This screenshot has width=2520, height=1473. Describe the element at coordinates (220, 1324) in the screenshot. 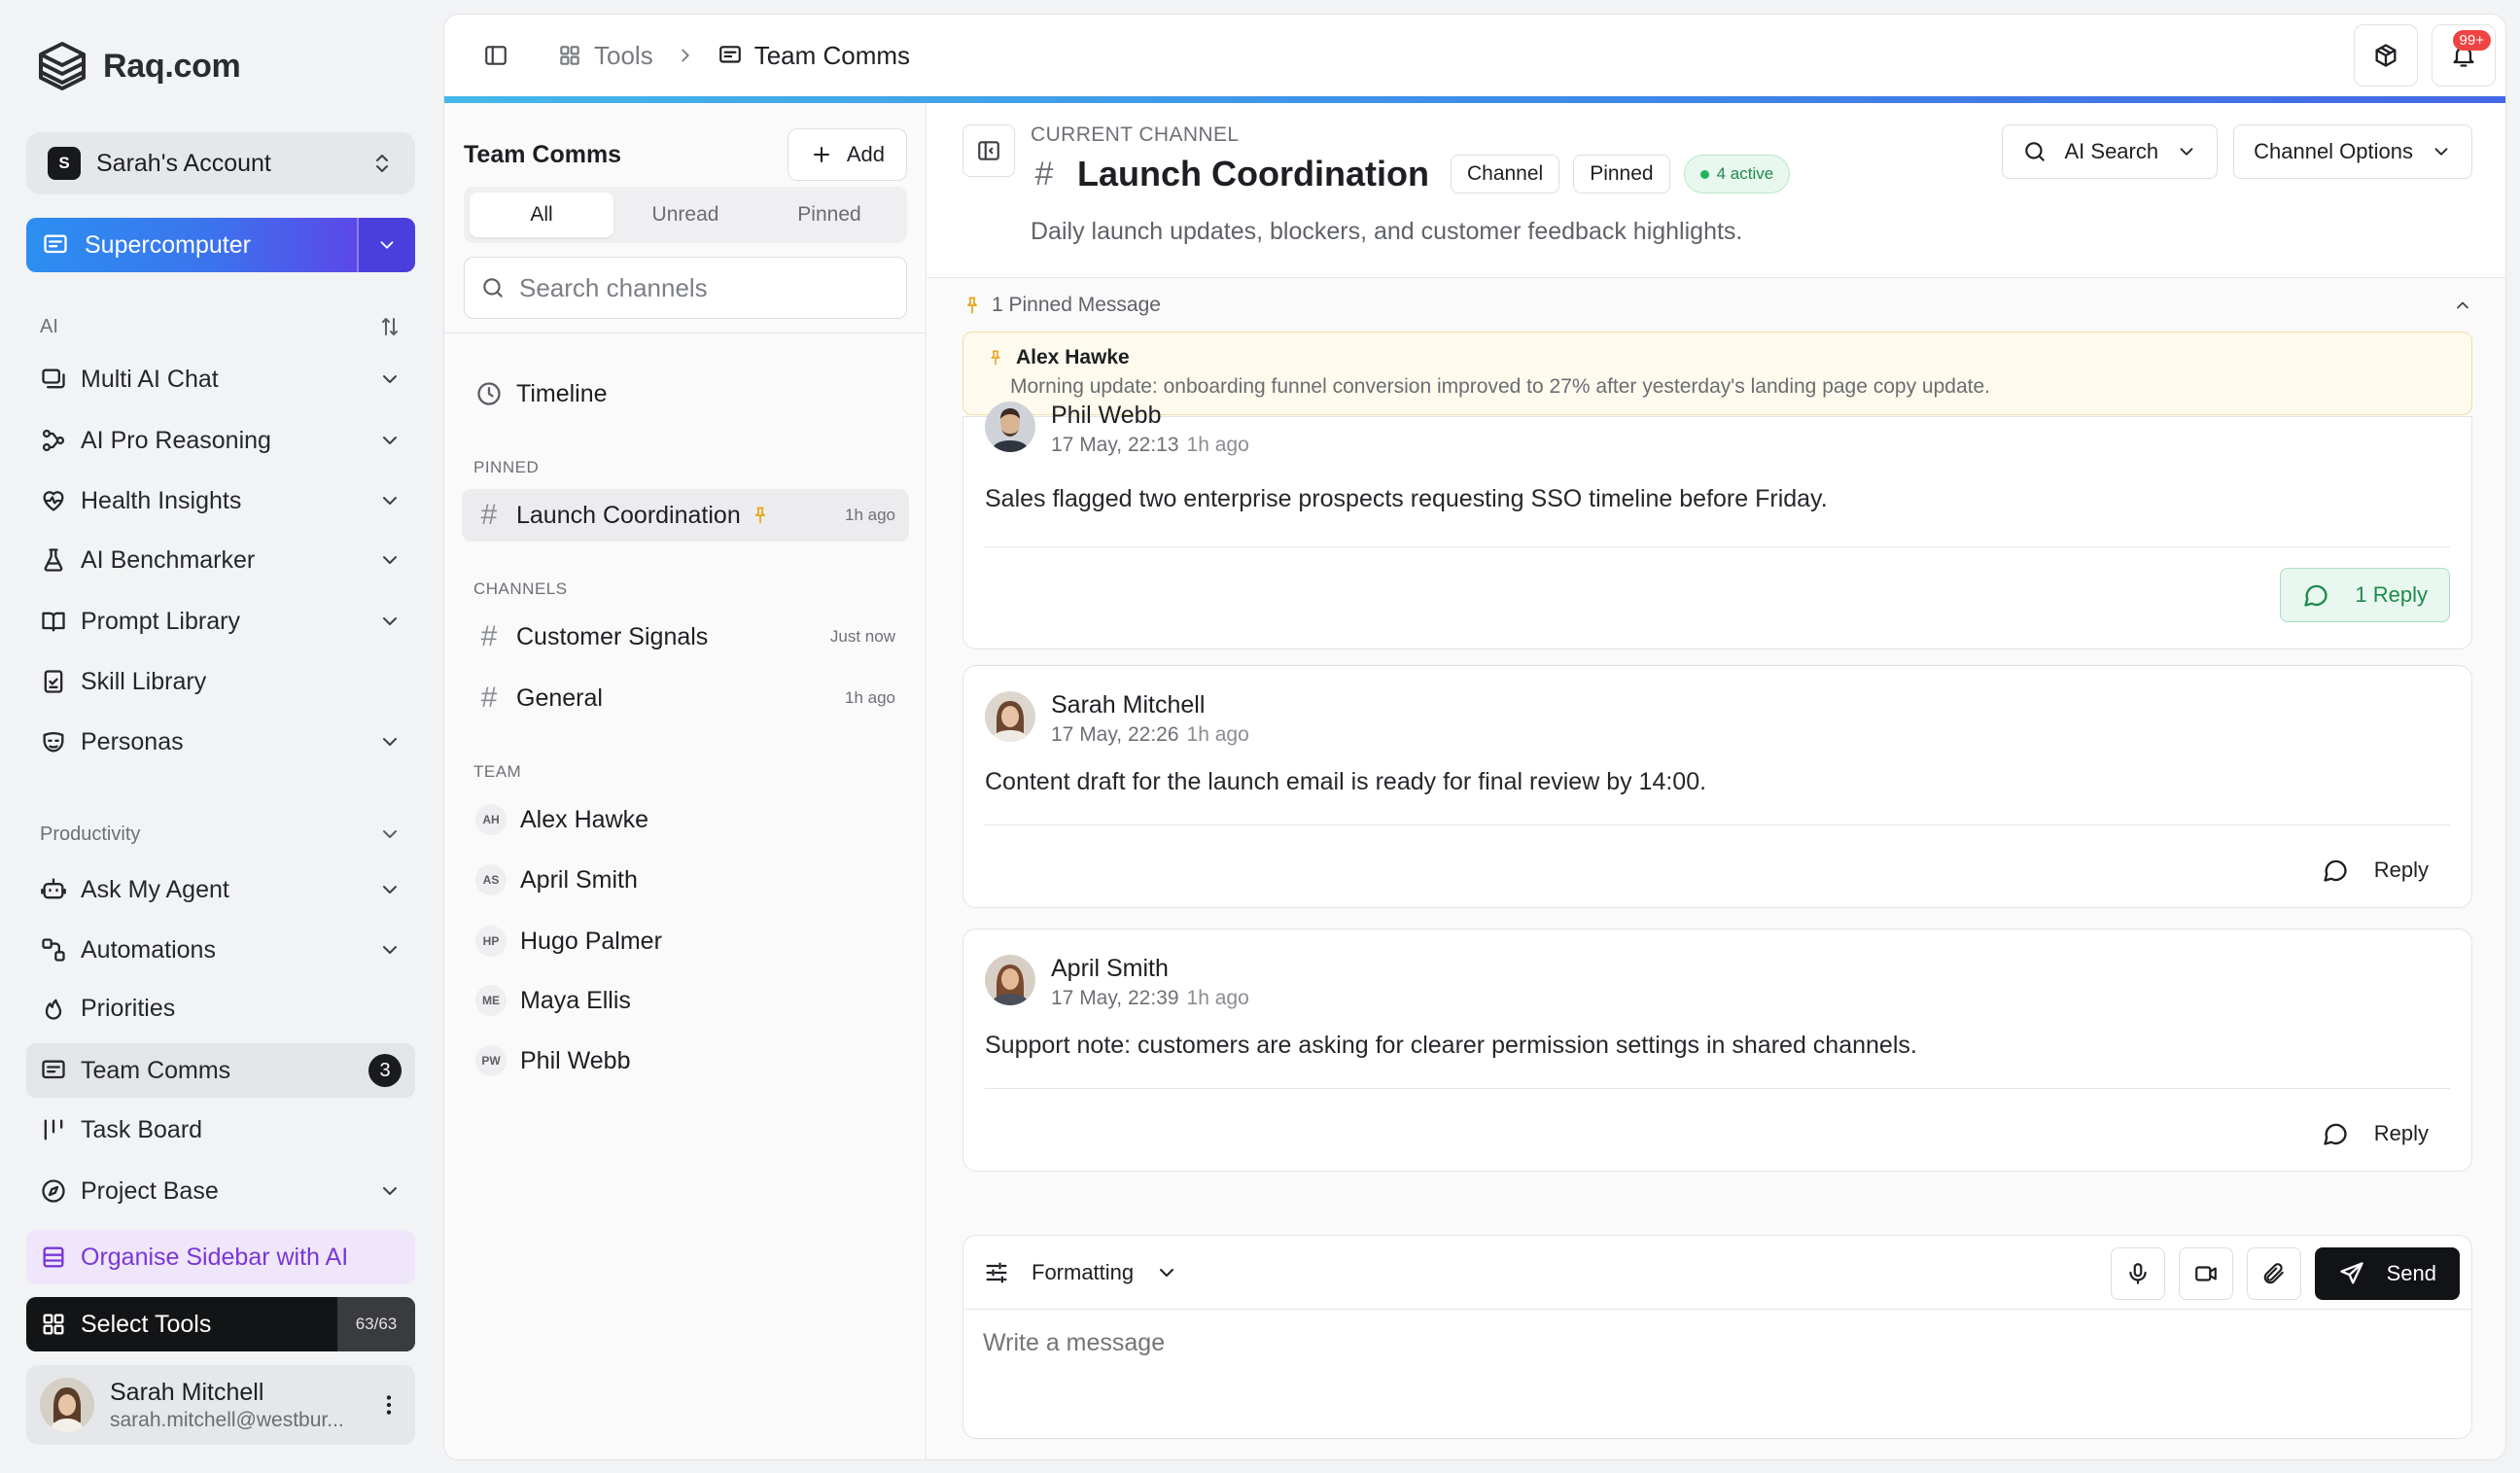

I see `select-tools-button: Select Tools 63/63` at that location.